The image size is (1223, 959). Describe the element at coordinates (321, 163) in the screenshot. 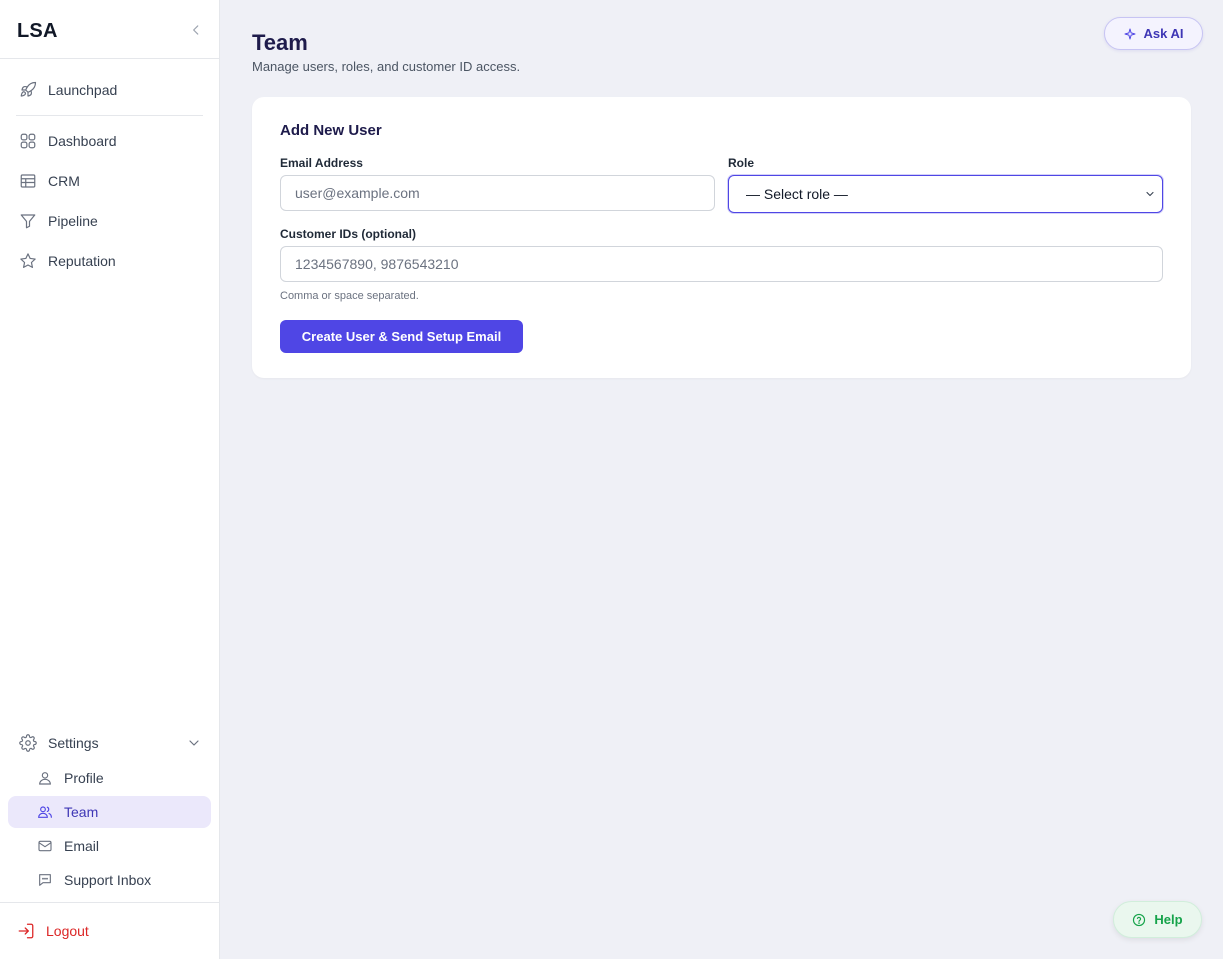

I see `email-label: Email Address` at that location.